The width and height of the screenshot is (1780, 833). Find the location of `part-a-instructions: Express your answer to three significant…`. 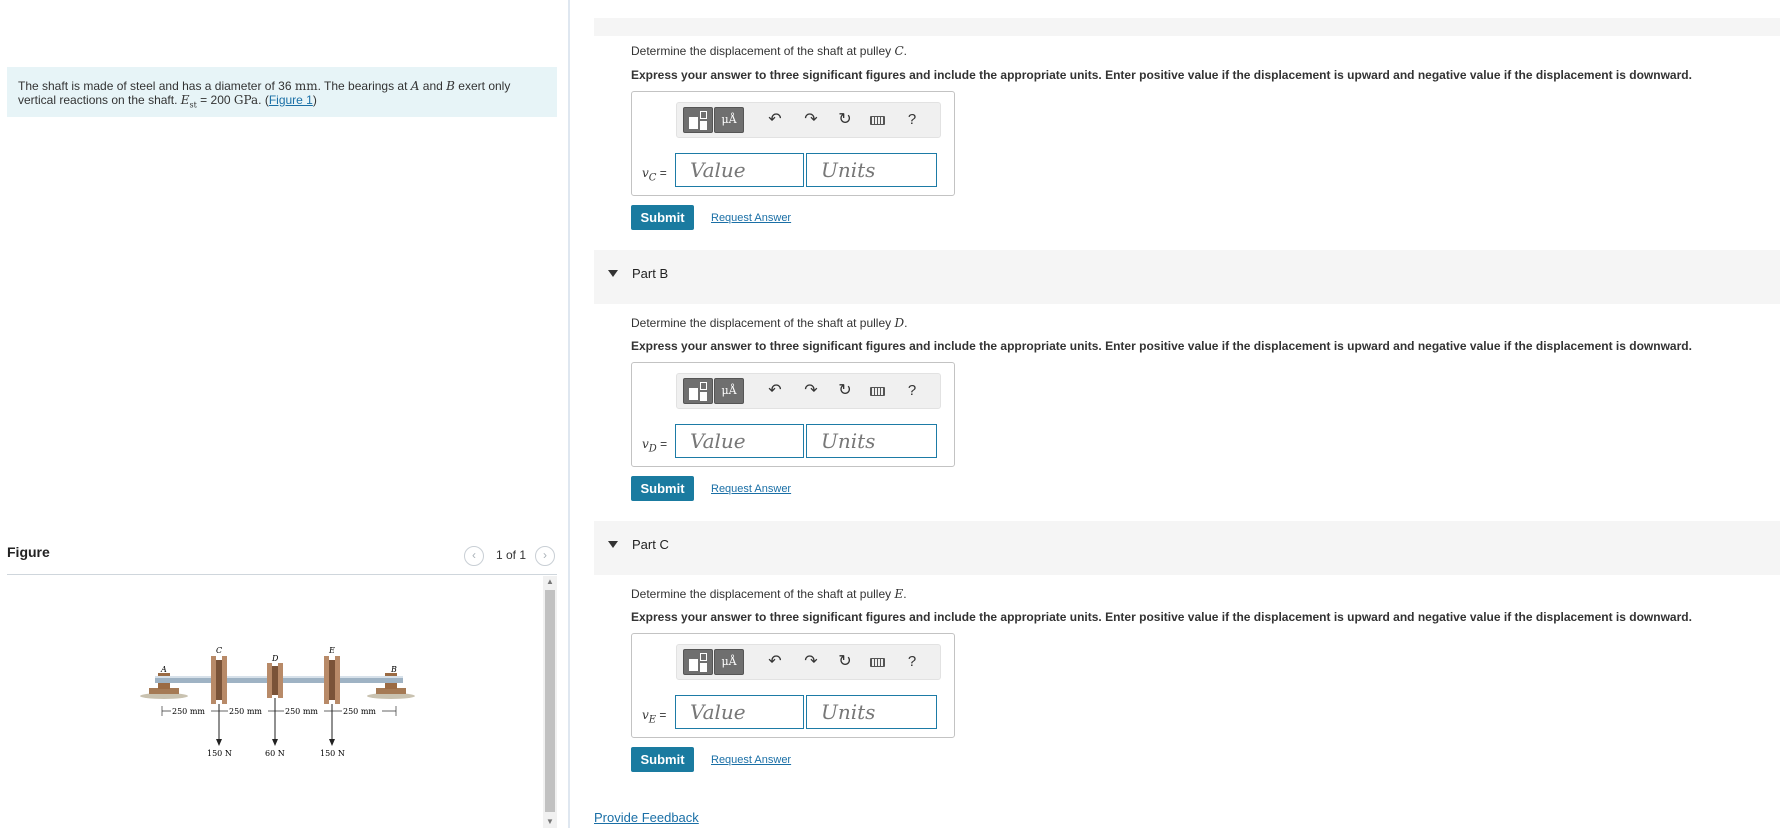

part-a-instructions: Express your answer to three significant… is located at coordinates (1161, 75).